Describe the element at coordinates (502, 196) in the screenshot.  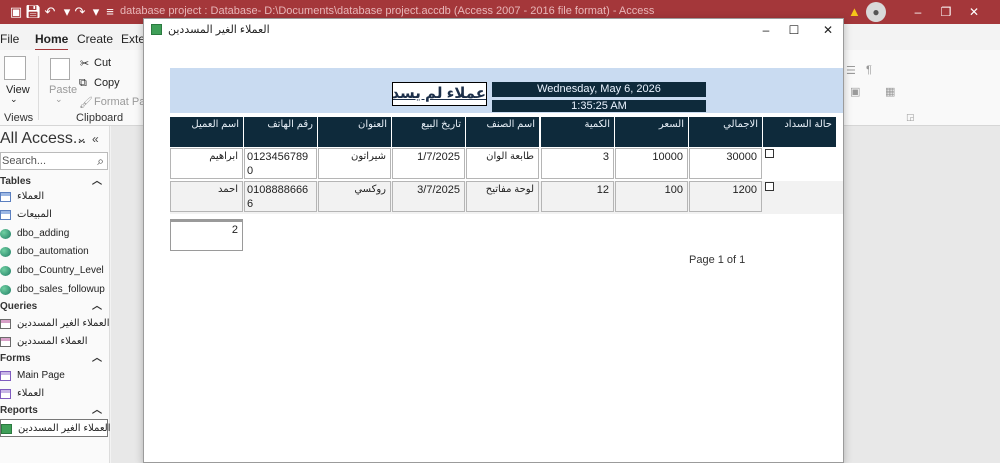
I see `item-name-cell: لوحة مفاتيح` at that location.